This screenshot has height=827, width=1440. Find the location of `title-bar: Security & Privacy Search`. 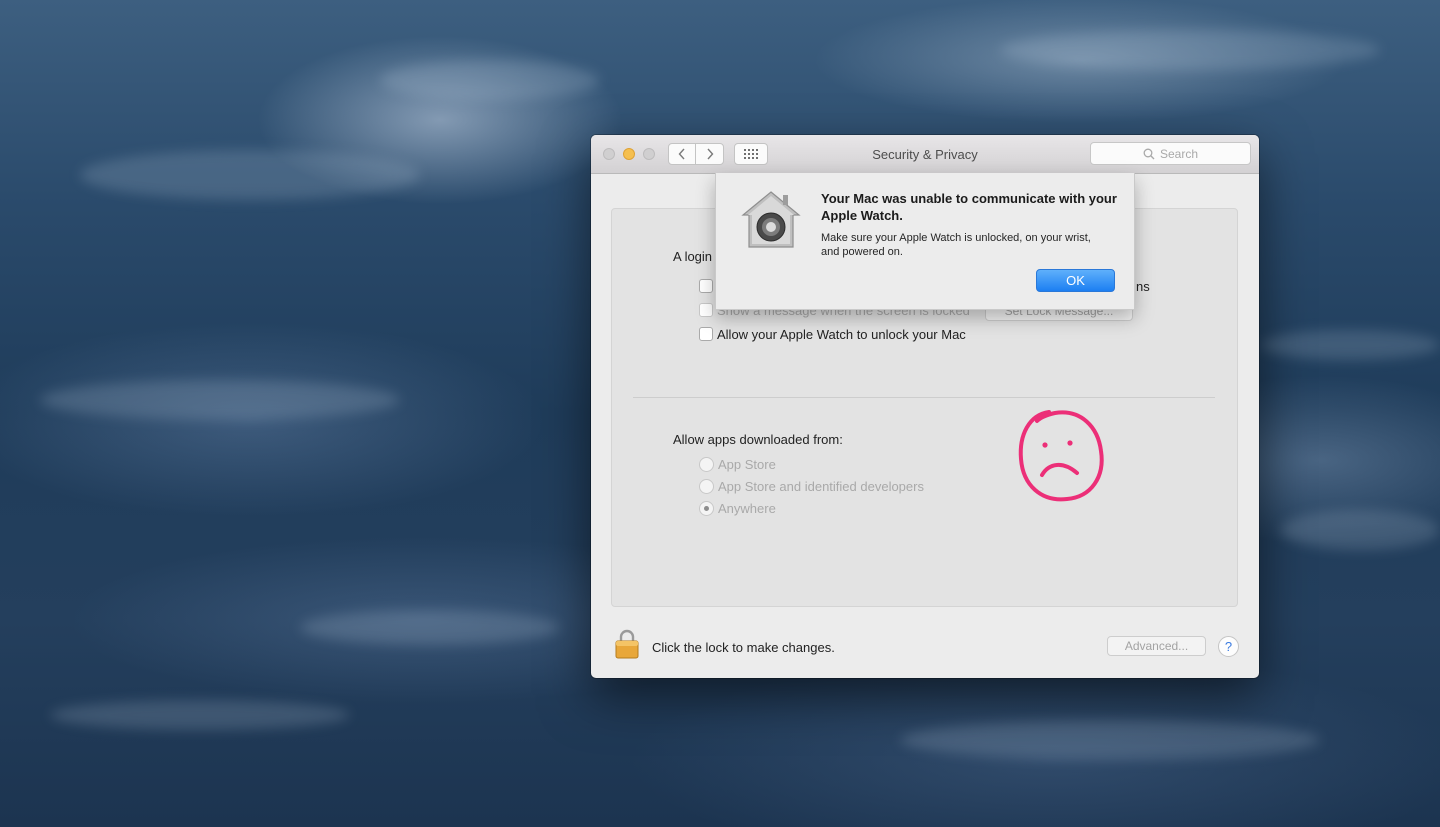

title-bar: Security & Privacy Search is located at coordinates (925, 154).